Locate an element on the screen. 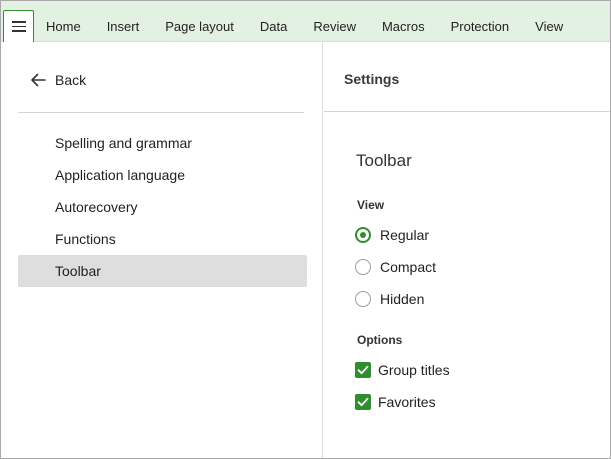 This screenshot has height=459, width=611. options-group-label: Options is located at coordinates (380, 340).